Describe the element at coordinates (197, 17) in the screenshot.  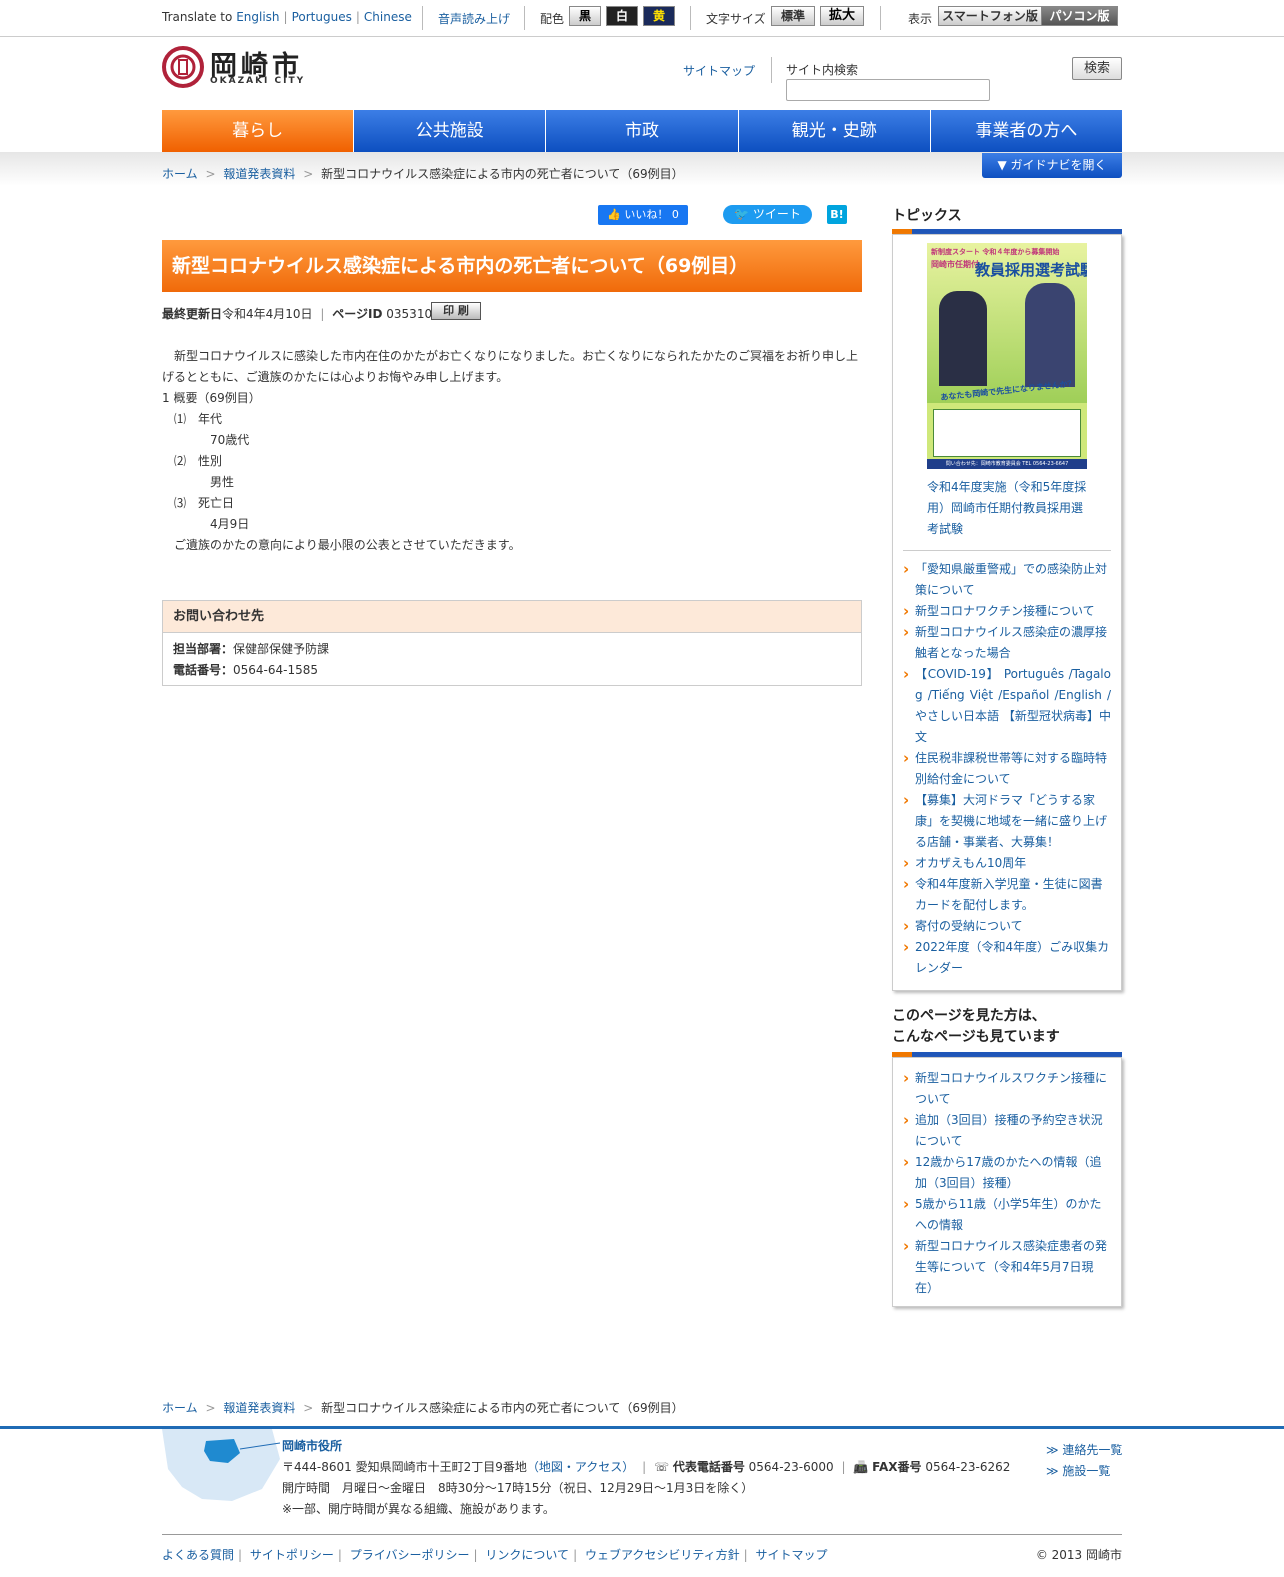
I see `translate-label: Translate to` at that location.